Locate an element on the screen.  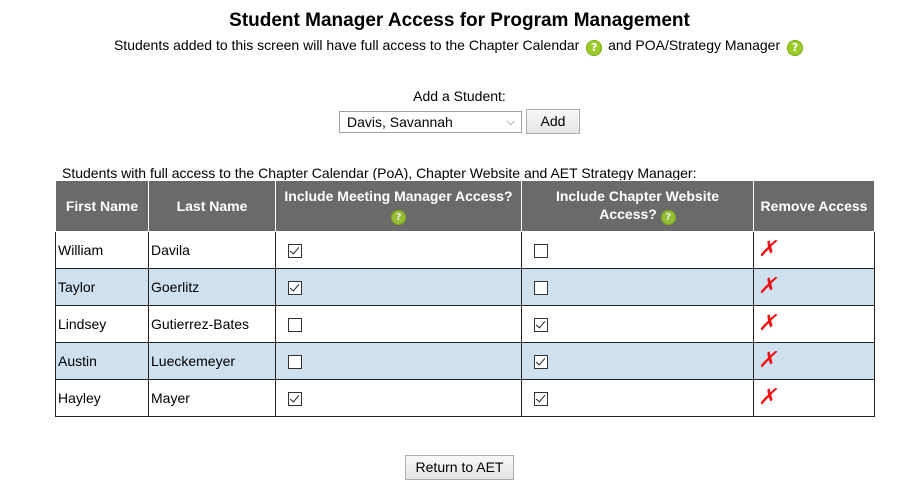
help-icon-chapter-website: ? is located at coordinates (668, 217).